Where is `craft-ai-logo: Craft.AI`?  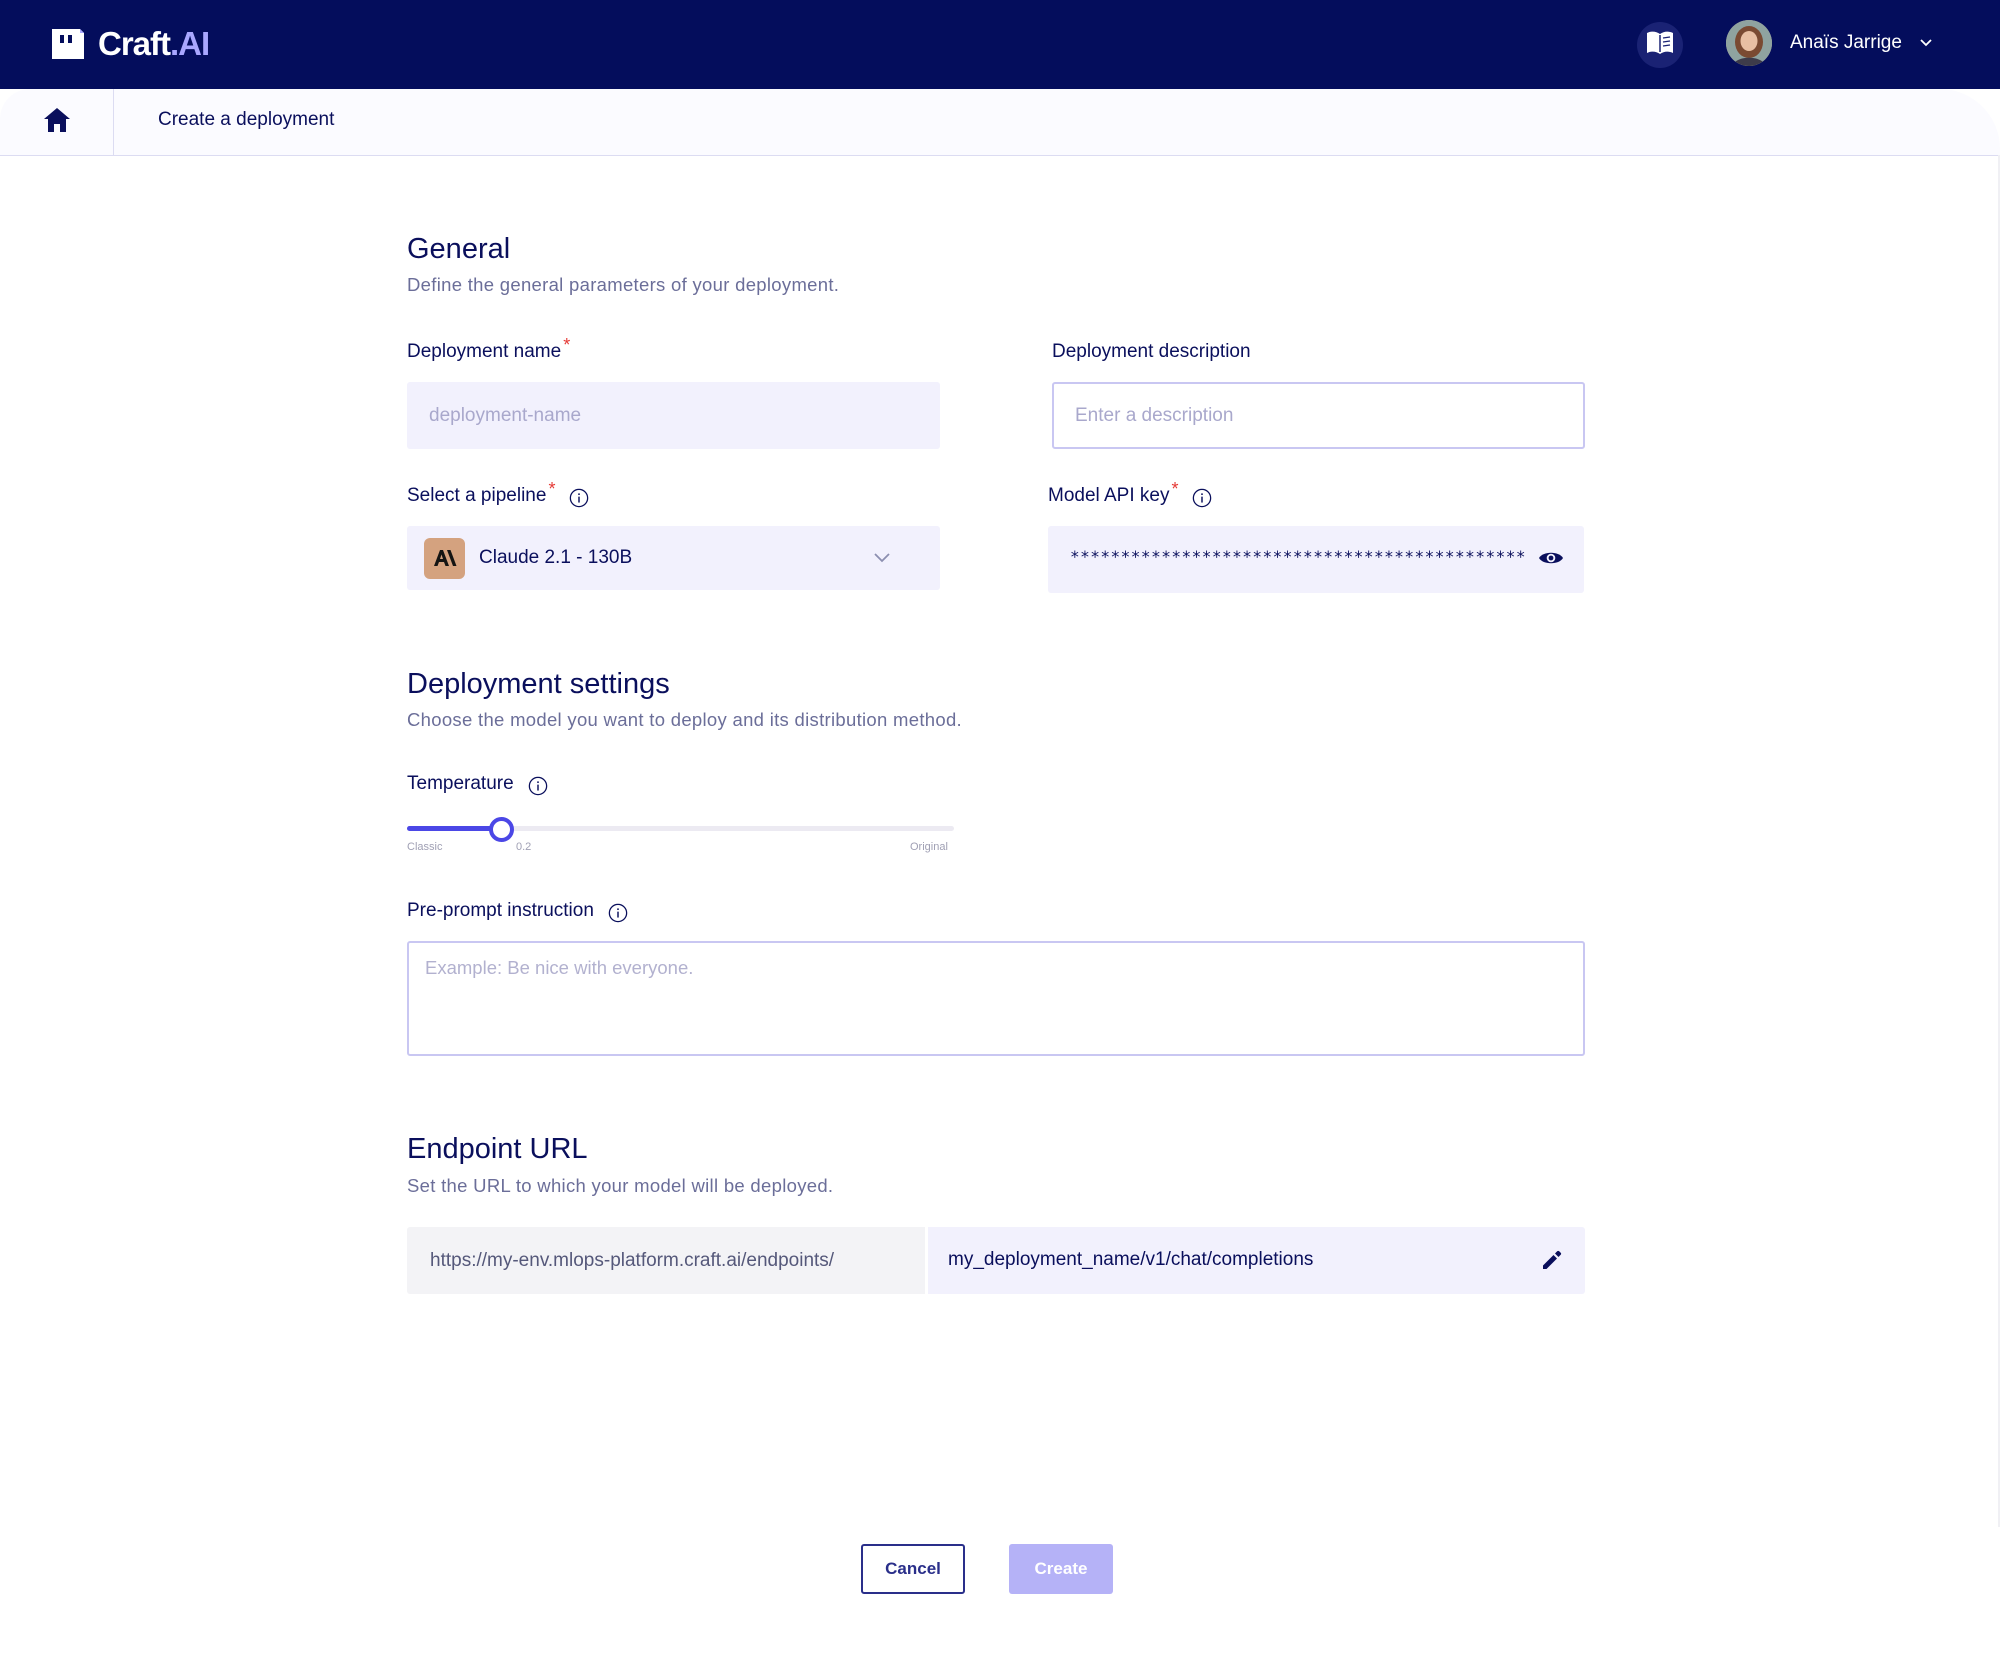 craft-ai-logo: Craft.AI is located at coordinates (130, 44).